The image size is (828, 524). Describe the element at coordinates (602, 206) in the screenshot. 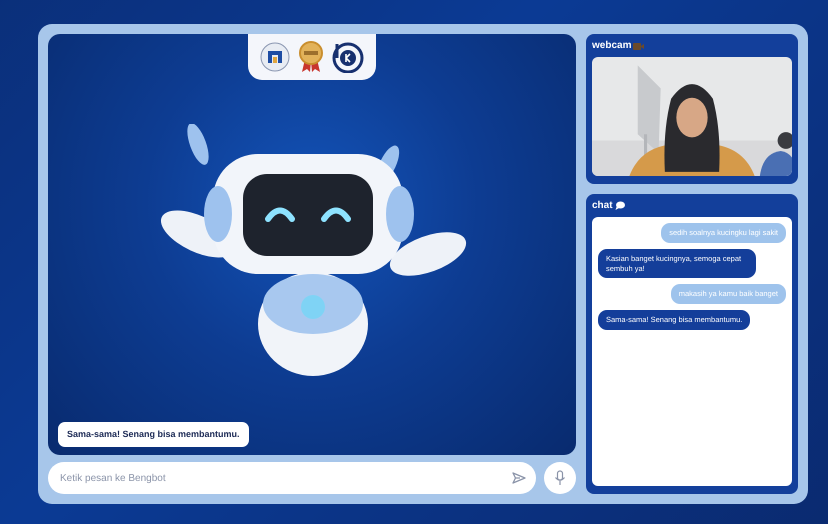

I see `chat-title: chat` at that location.